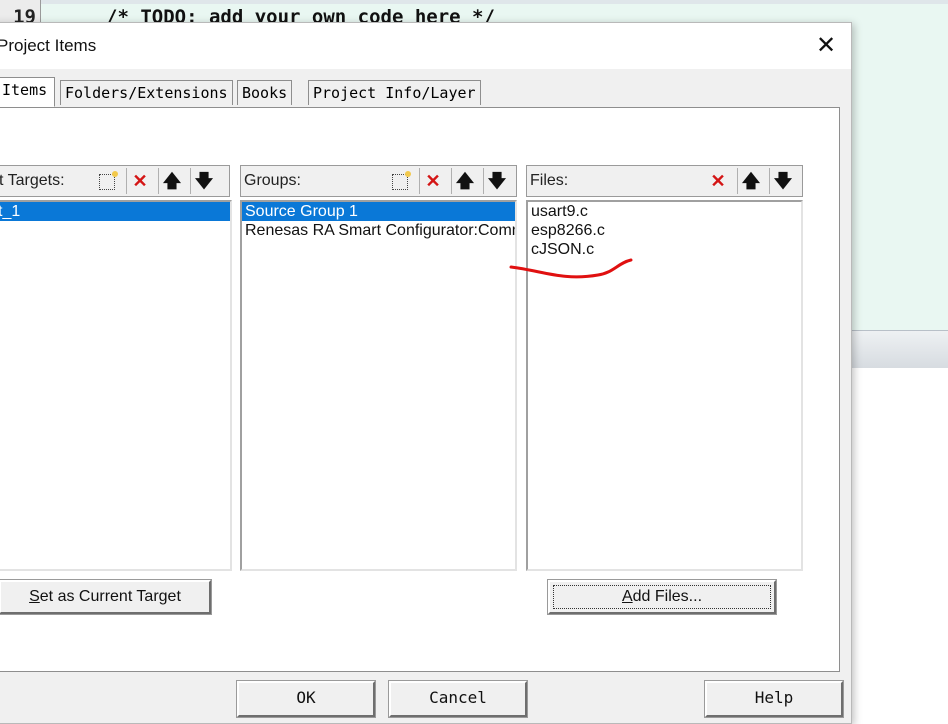  I want to click on close-icon: ✕, so click(826, 45).